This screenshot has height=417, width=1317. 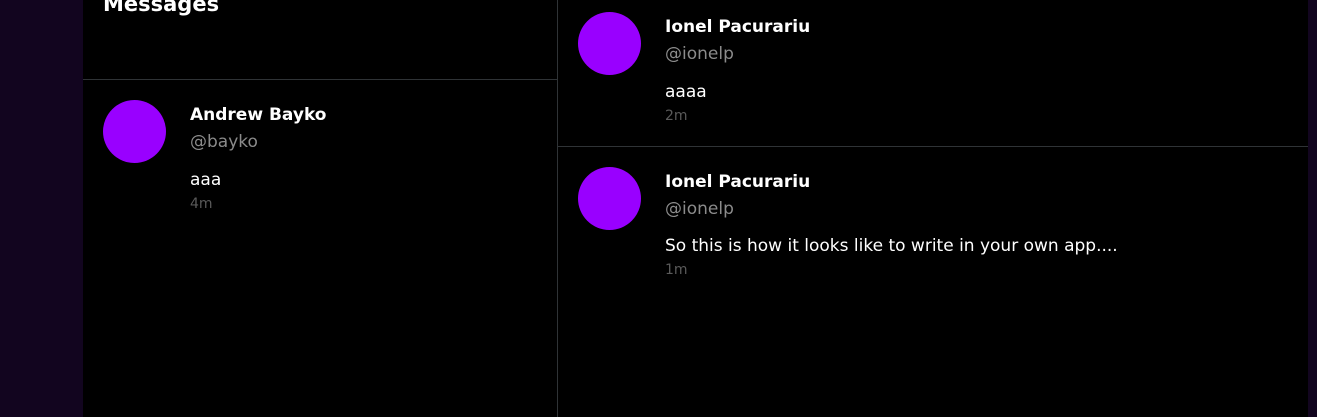 What do you see at coordinates (320, 40) in the screenshot?
I see `panel-header: Messages` at bounding box center [320, 40].